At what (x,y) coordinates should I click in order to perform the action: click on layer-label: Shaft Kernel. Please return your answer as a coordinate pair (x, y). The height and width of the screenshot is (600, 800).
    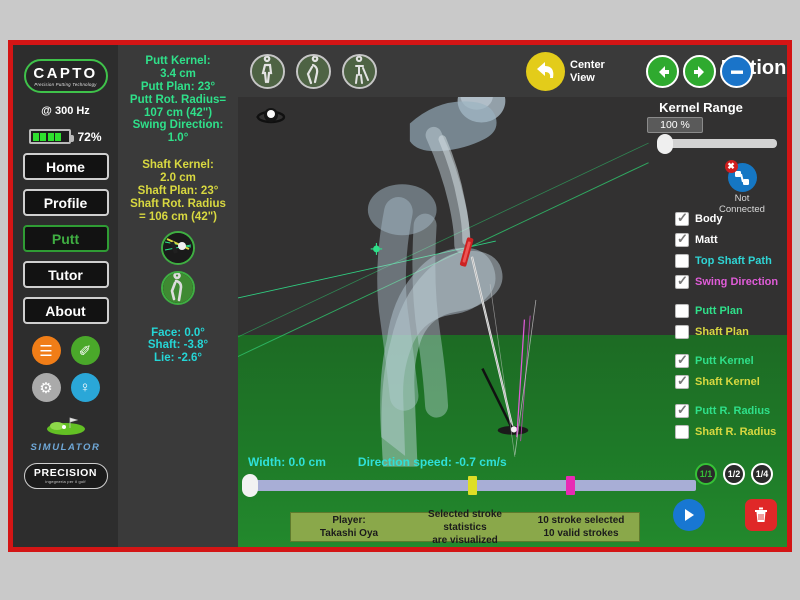
    Looking at the image, I should click on (727, 382).